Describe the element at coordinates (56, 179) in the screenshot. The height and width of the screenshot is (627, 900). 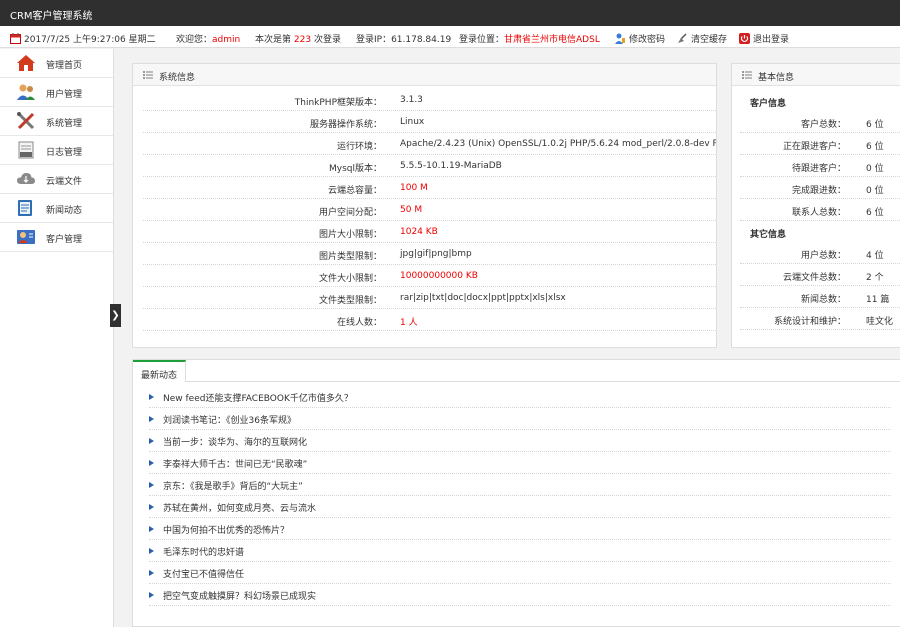
I see `sidebar-item-cloud-files: 云端文件` at that location.